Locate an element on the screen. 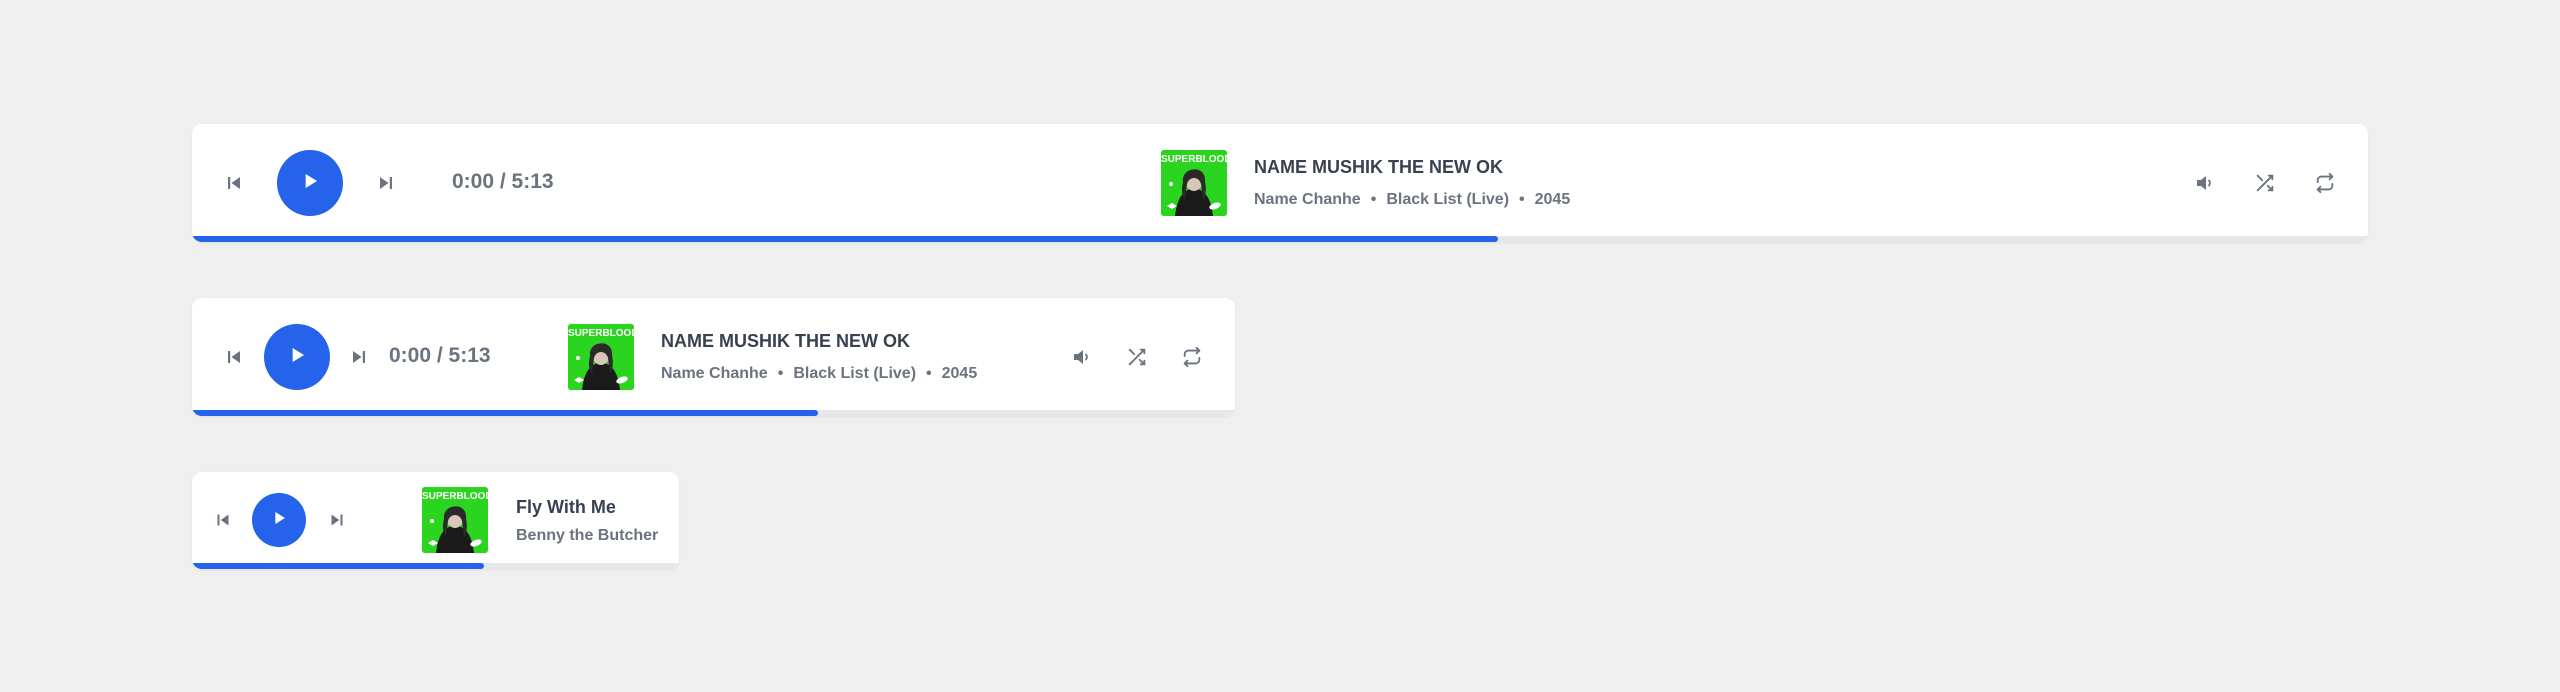 The height and width of the screenshot is (692, 2560). track-title: Fly With Me is located at coordinates (566, 507).